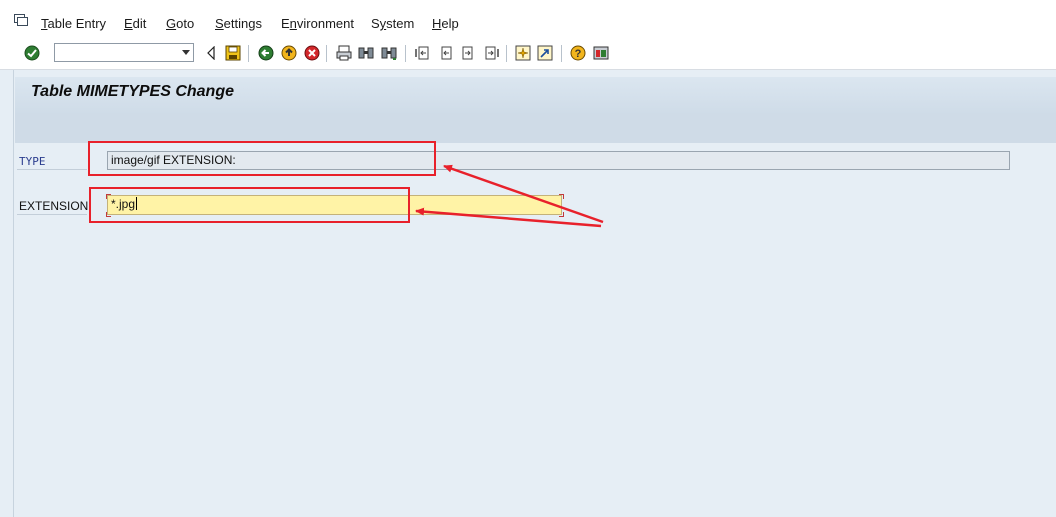  What do you see at coordinates (446, 53) in the screenshot?
I see `previous-page-icon` at bounding box center [446, 53].